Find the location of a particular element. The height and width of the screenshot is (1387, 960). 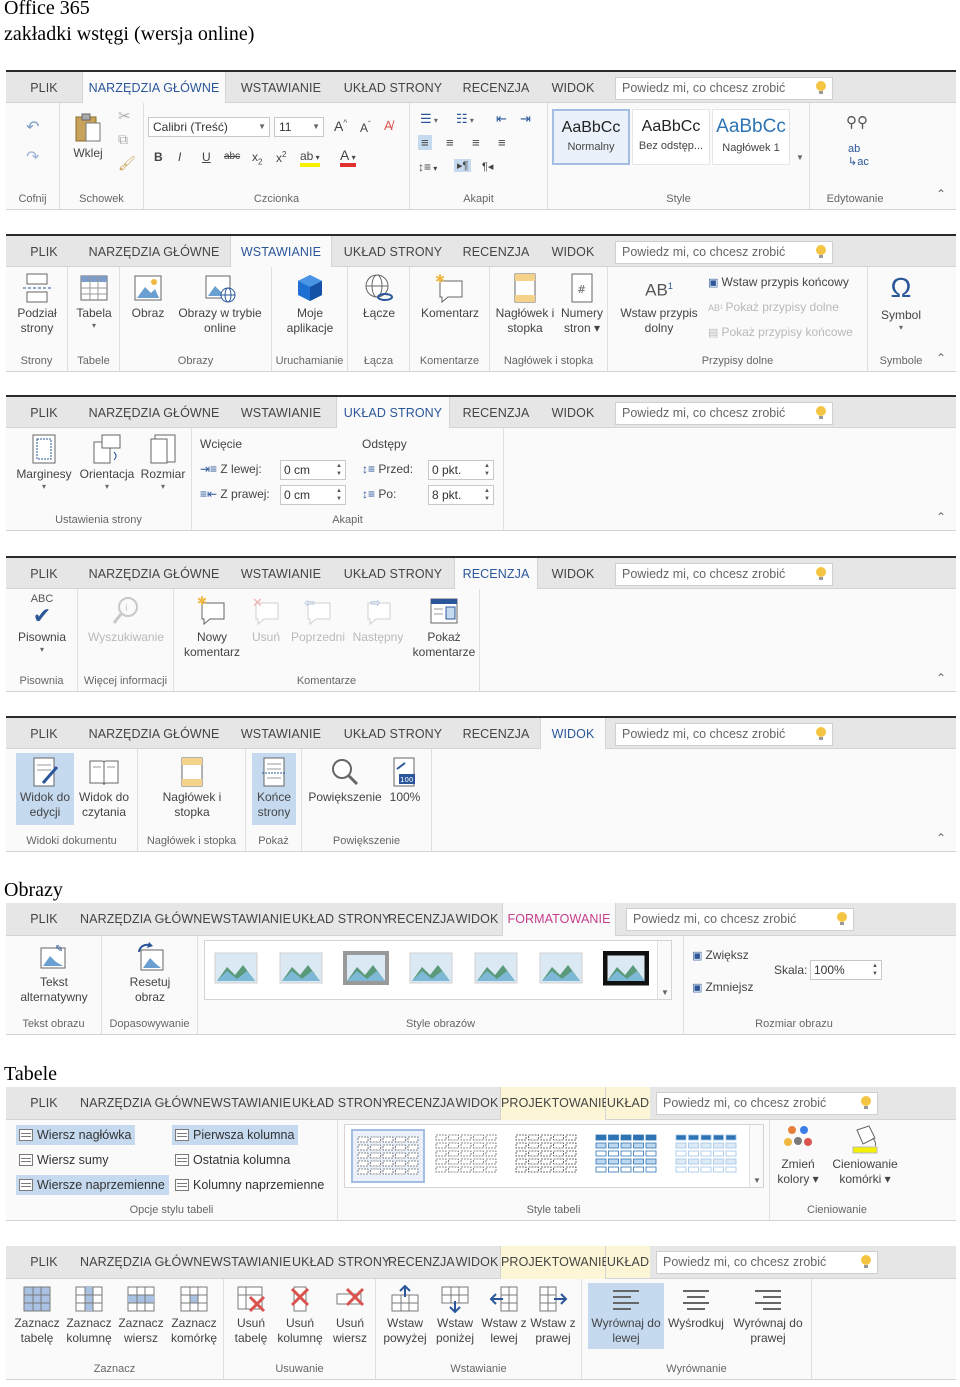

center-button: Wyśrodkuj is located at coordinates (696, 1307).